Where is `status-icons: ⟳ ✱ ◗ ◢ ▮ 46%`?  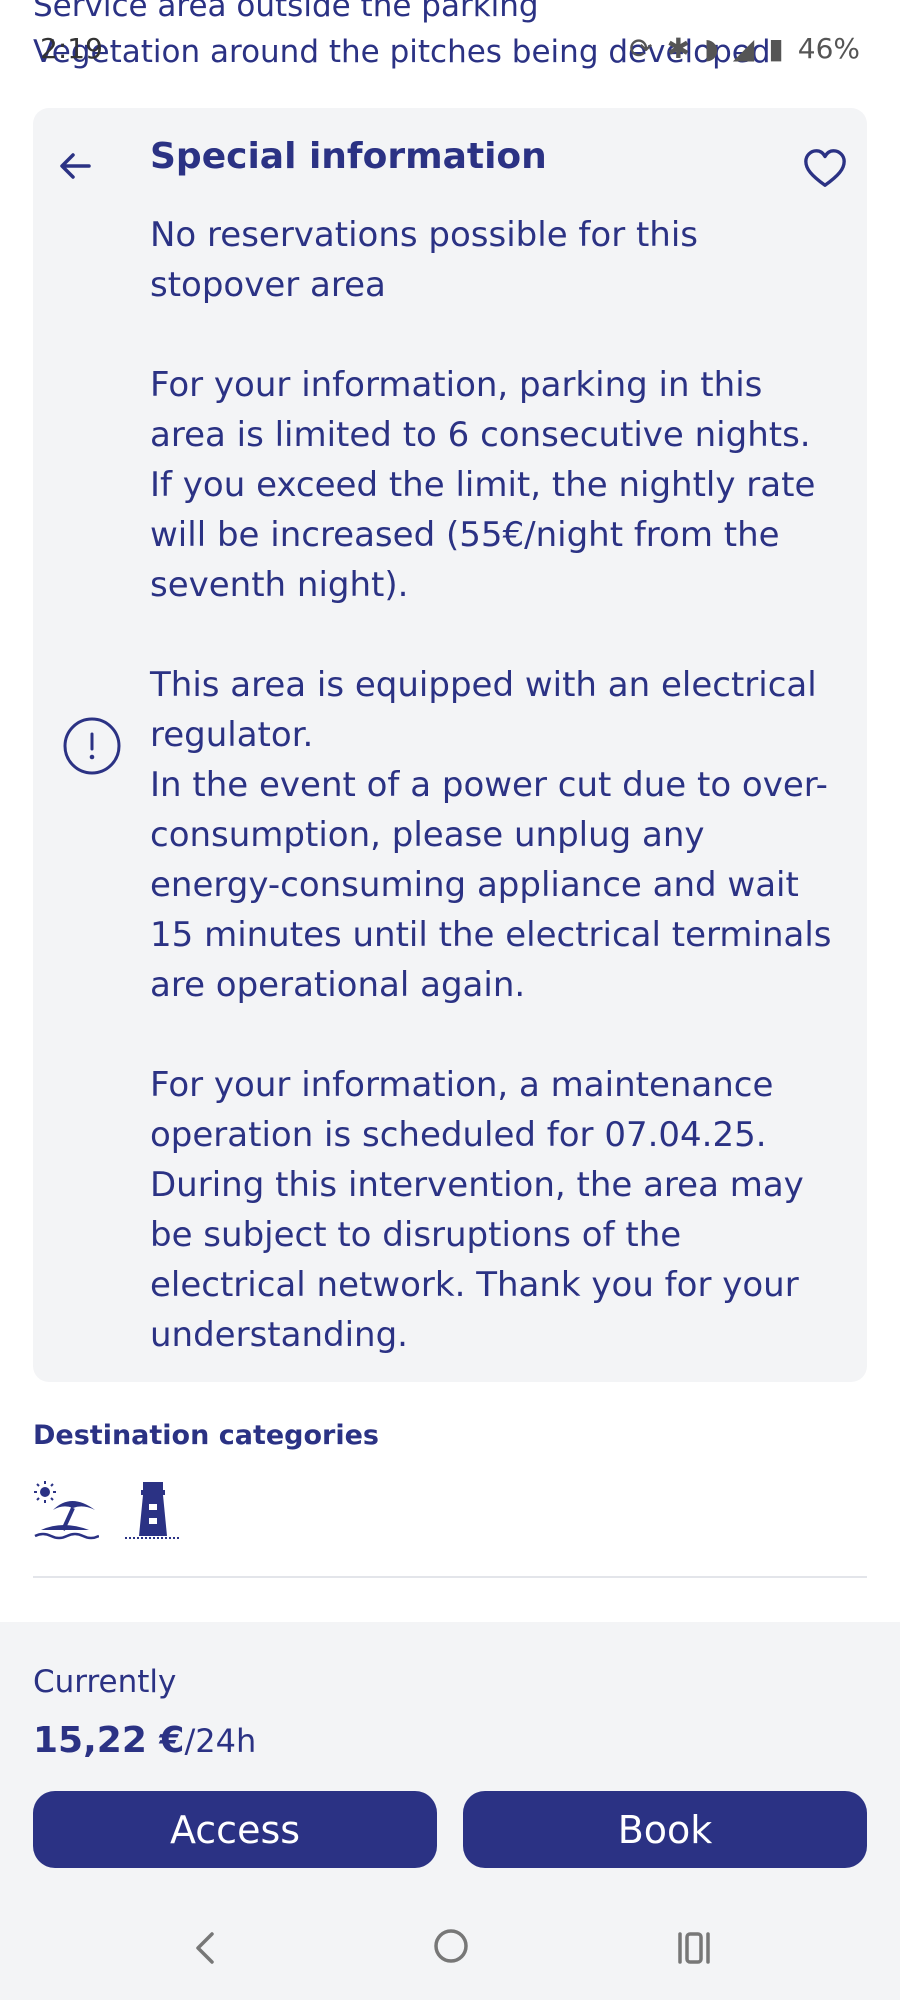 status-icons: ⟳ ✱ ◗ ◢ ▮ 46% is located at coordinates (744, 48).